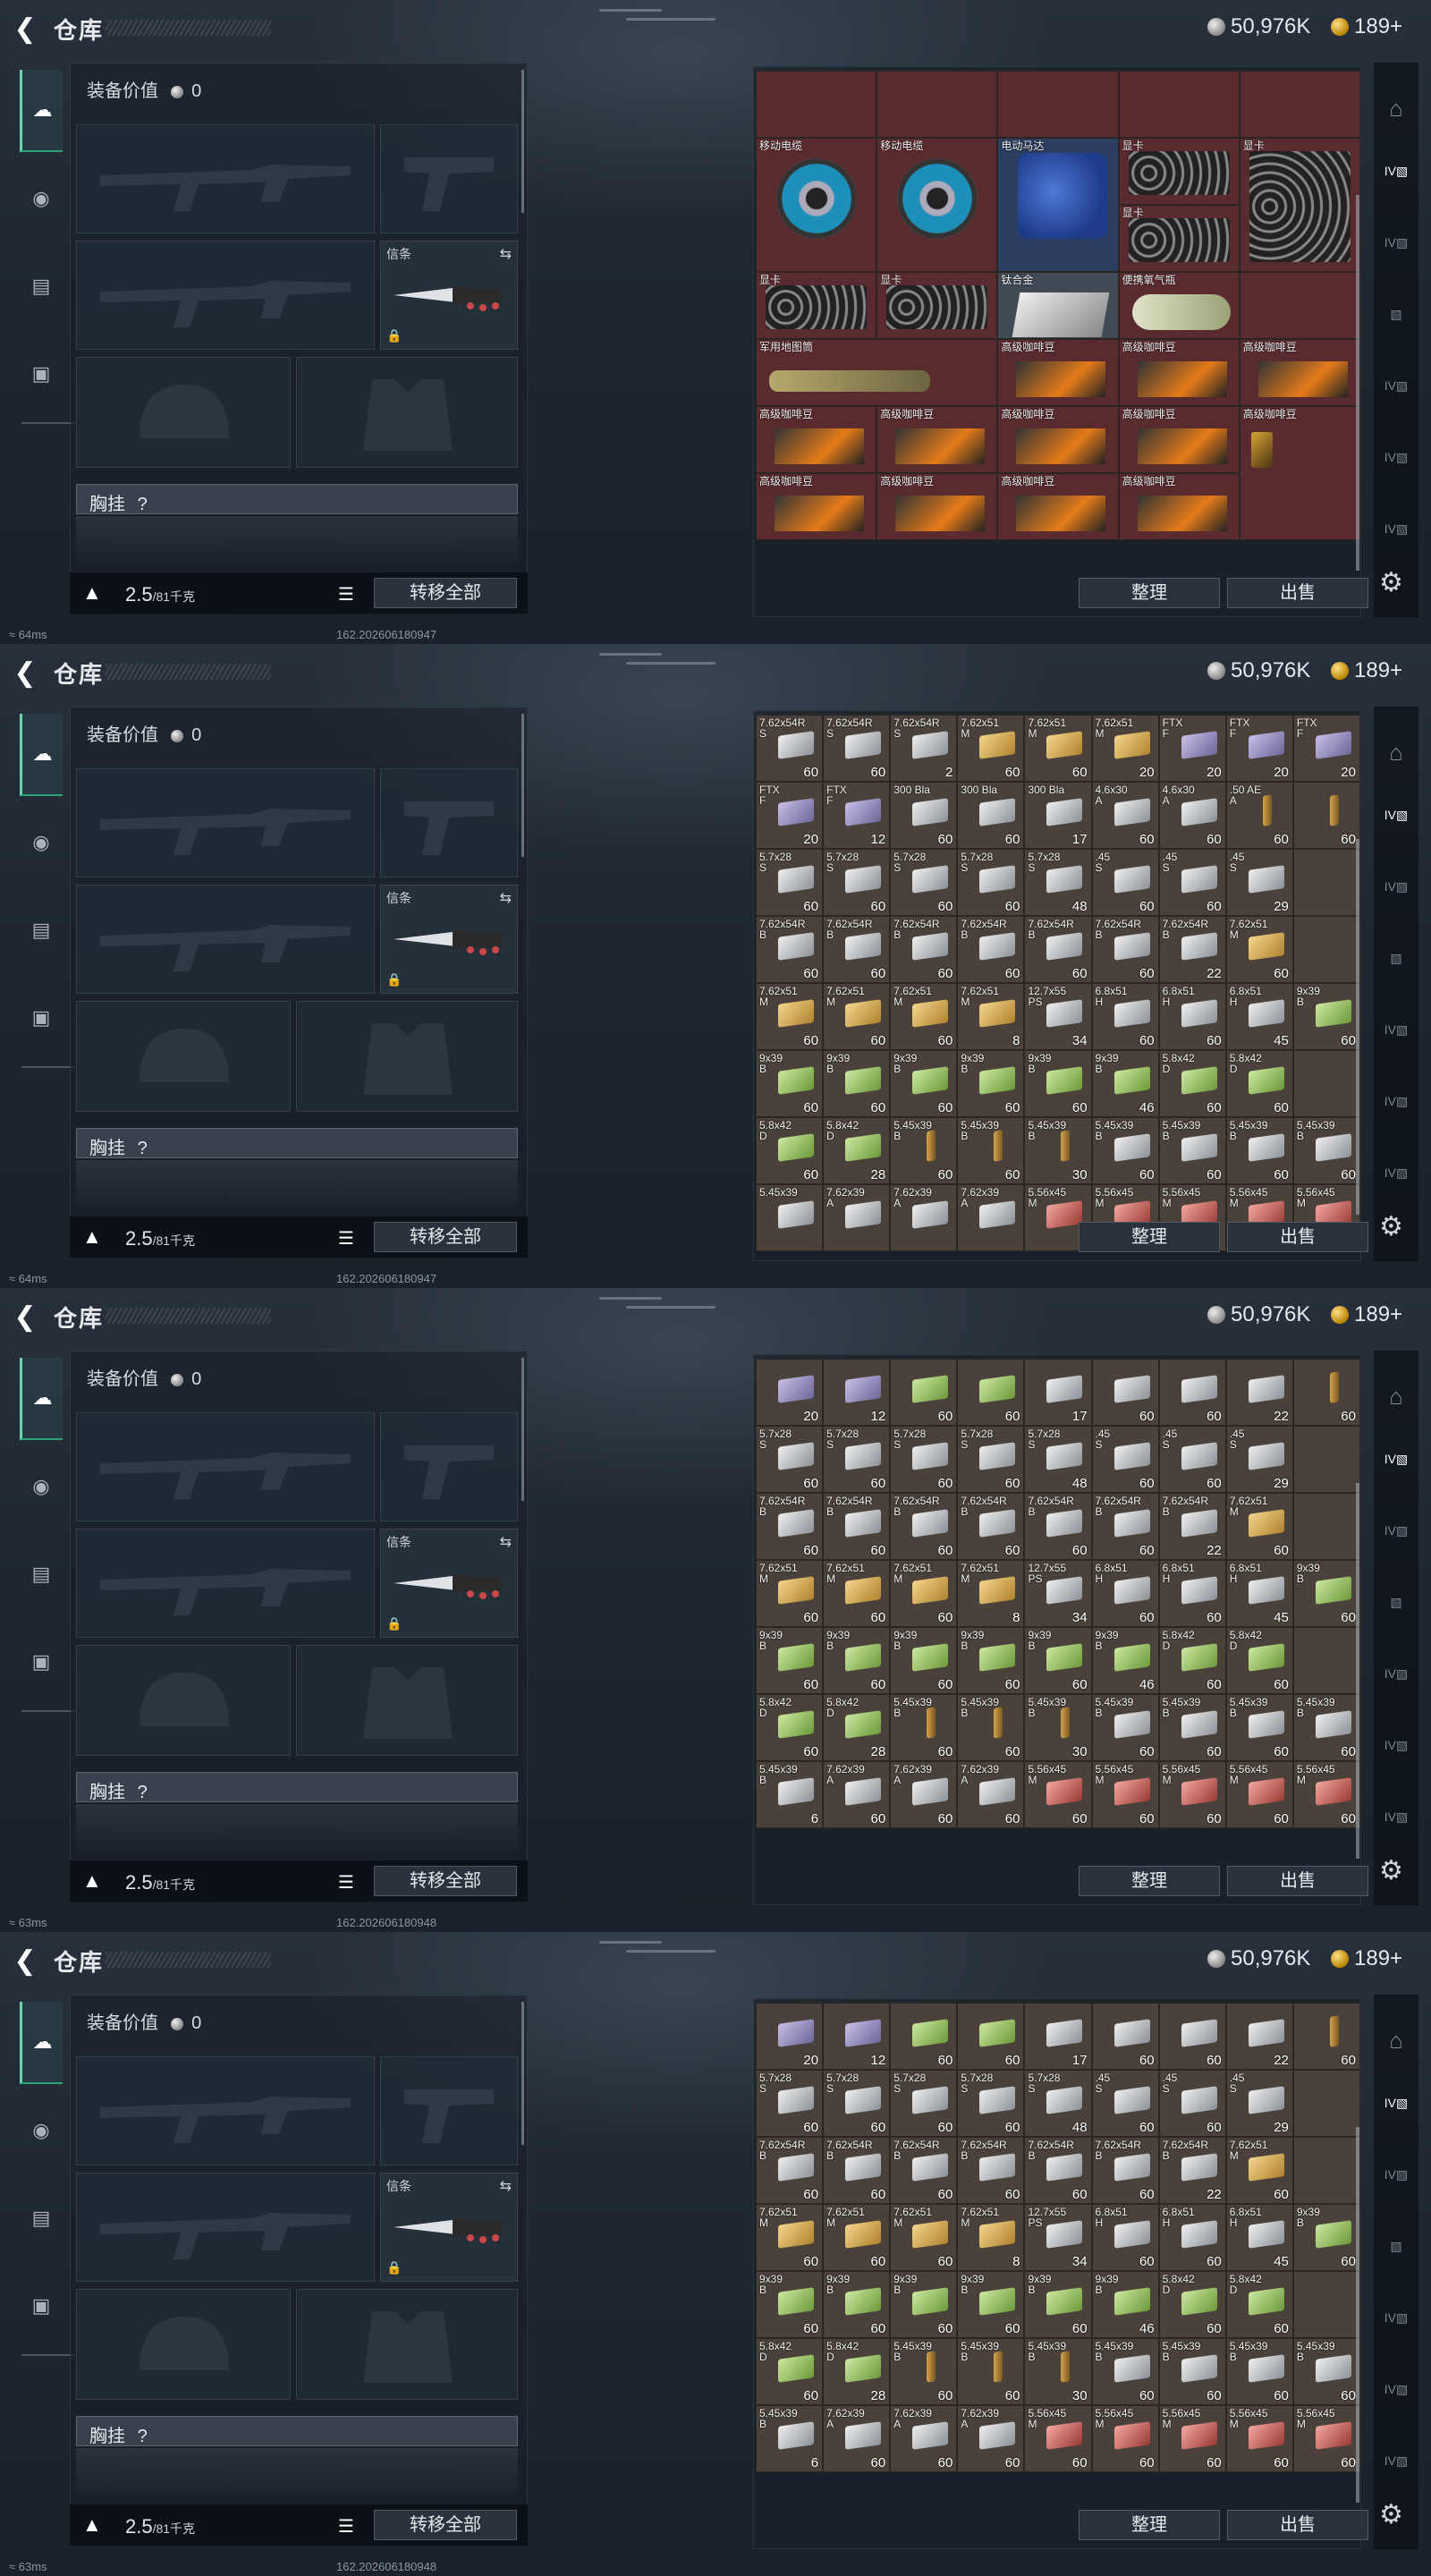 This screenshot has height=2576, width=1431. What do you see at coordinates (877, 372) in the screenshot?
I see `stash-item: 军用地图筒` at bounding box center [877, 372].